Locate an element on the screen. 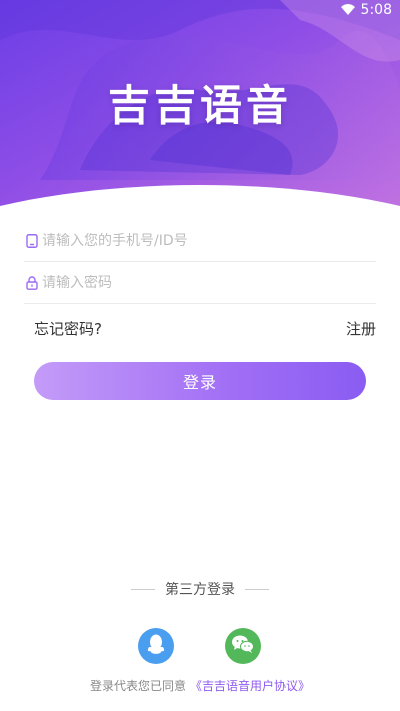 The width and height of the screenshot is (400, 711). agreement-prefix: 登录代表您已同意 is located at coordinates (137, 686).